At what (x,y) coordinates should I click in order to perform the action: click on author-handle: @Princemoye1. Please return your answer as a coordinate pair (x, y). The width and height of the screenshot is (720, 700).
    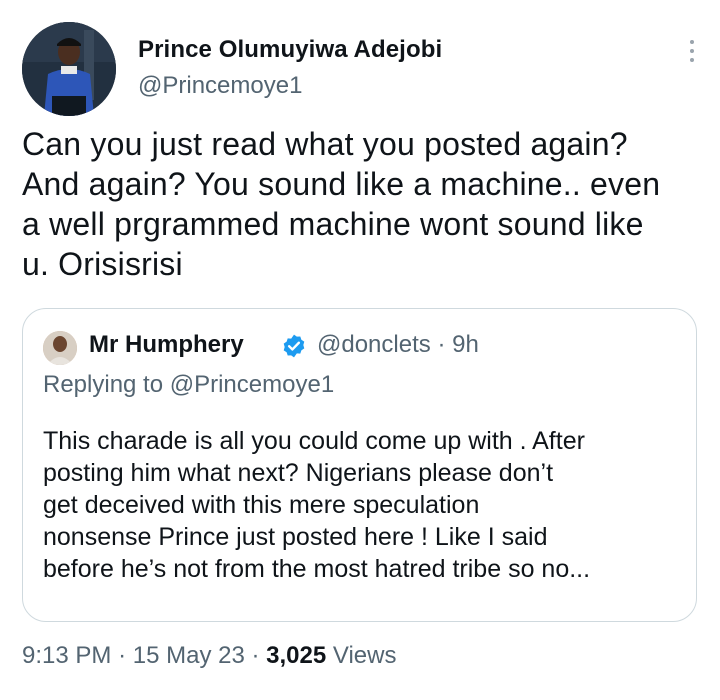
    Looking at the image, I should click on (220, 86).